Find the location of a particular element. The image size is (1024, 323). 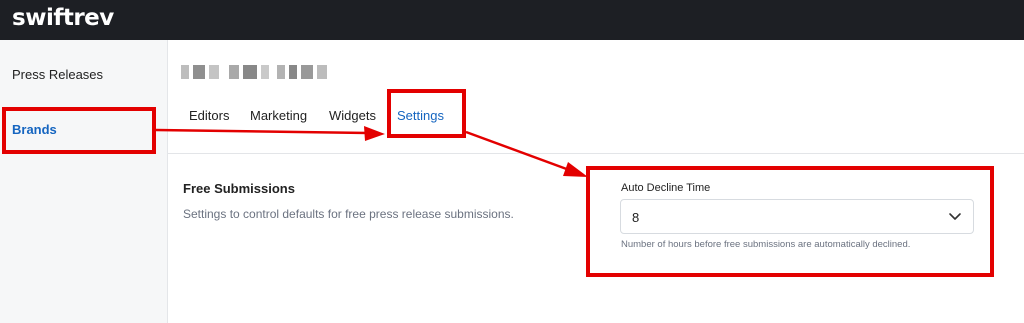

brand-tabs: Editors Marketing Widgets Settings is located at coordinates (596, 127).